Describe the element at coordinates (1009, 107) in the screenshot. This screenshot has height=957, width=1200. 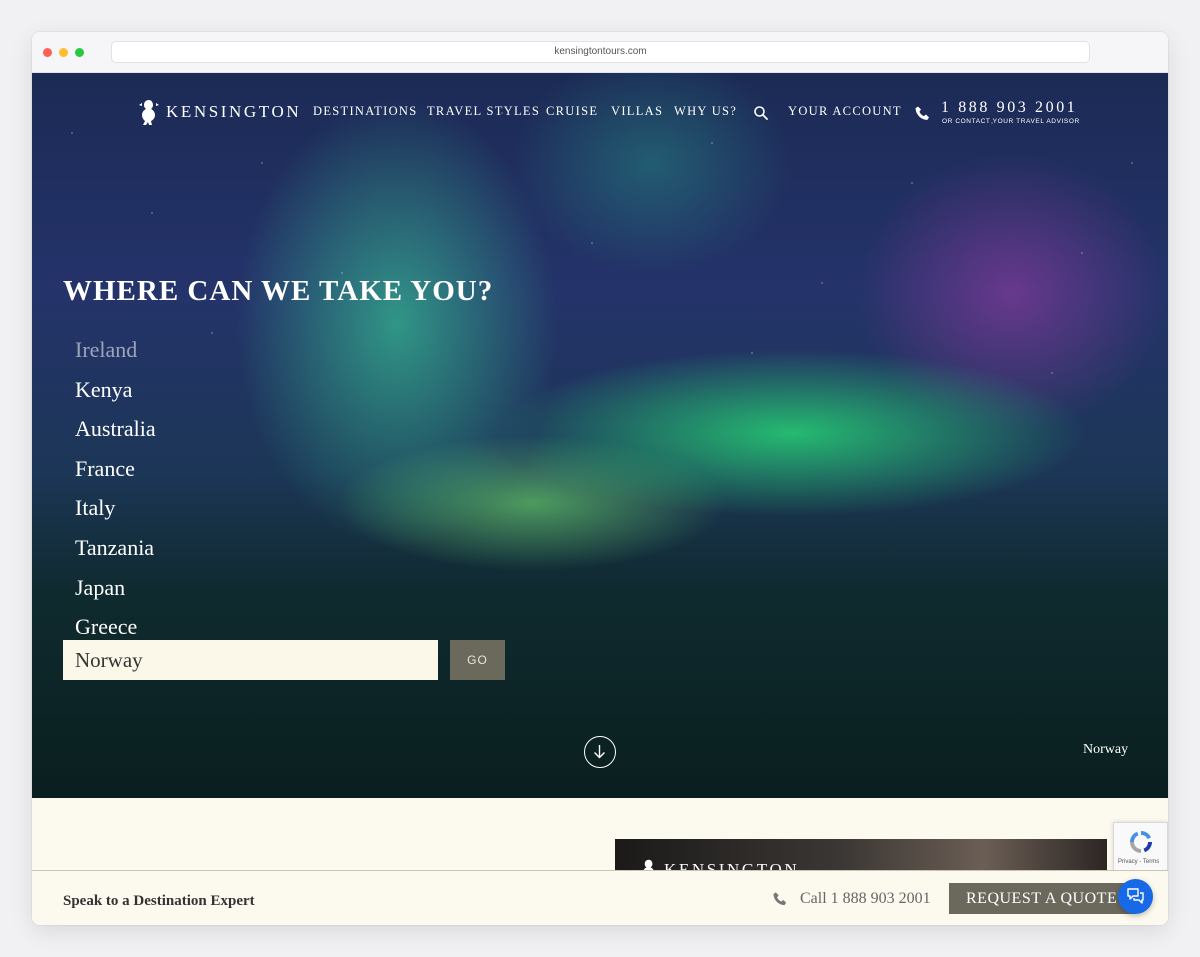
I see `phone-number: 1 888 903 2001` at that location.